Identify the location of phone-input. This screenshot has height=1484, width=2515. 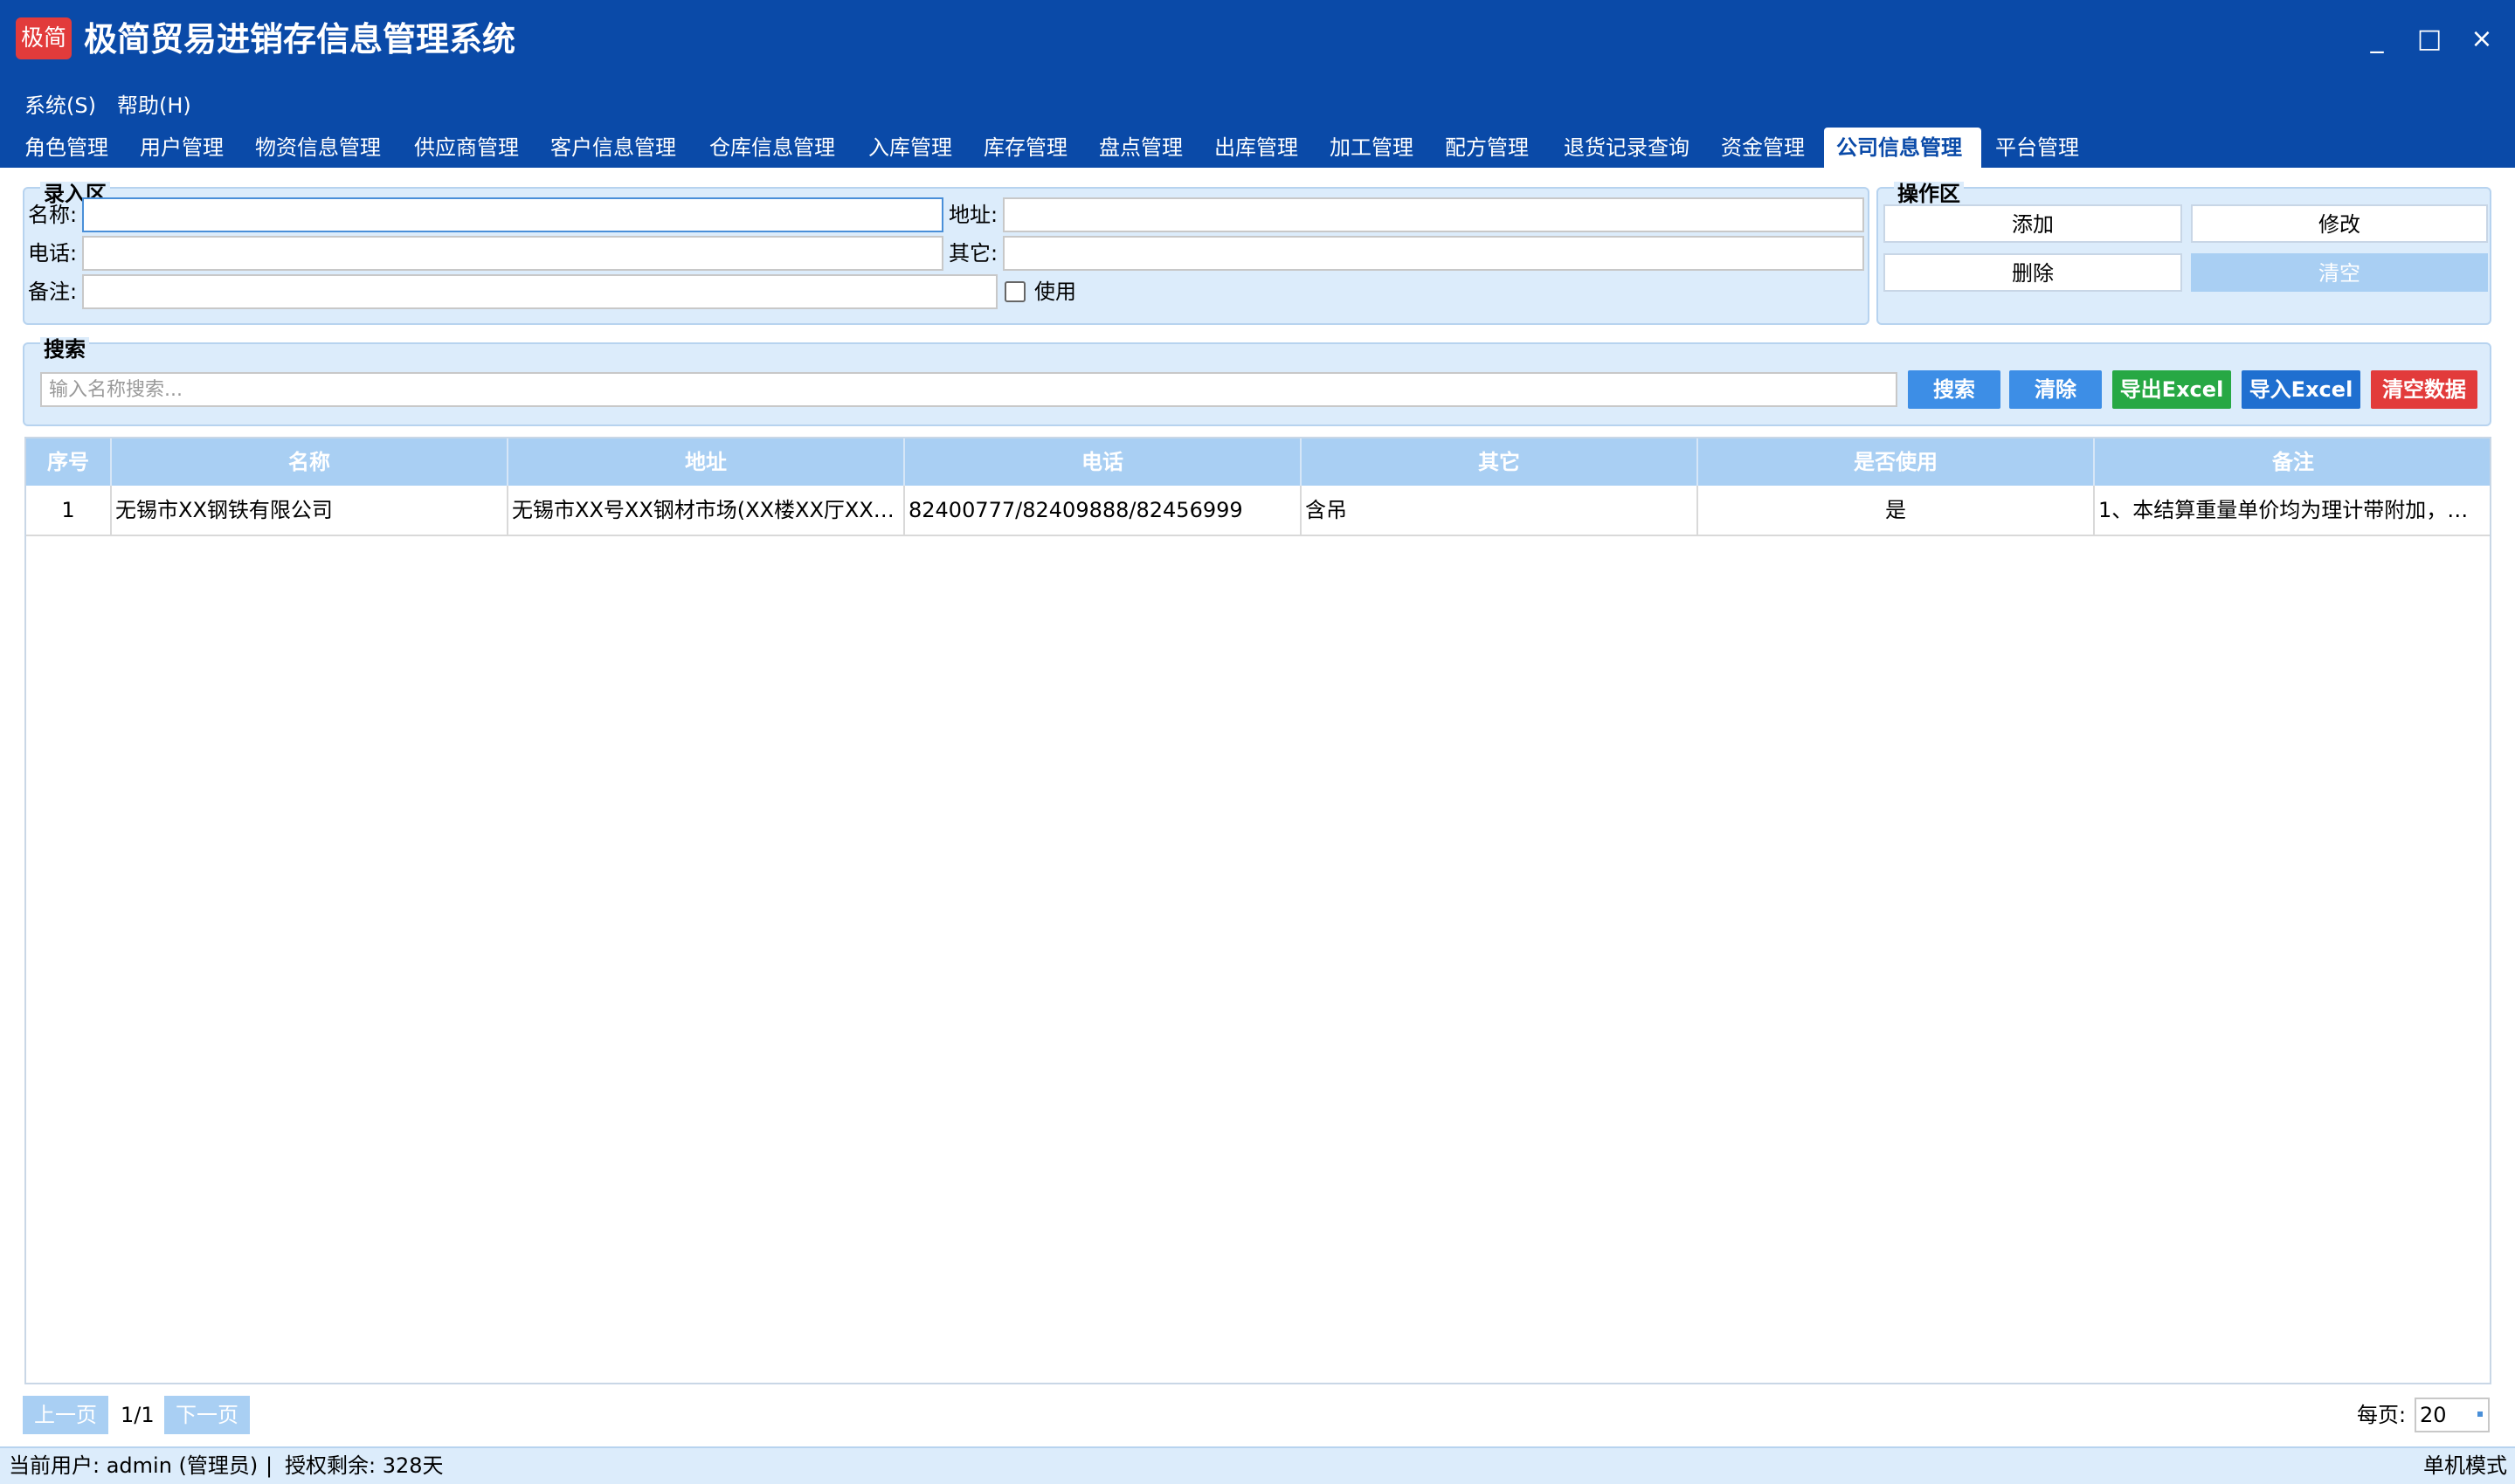
(512, 253).